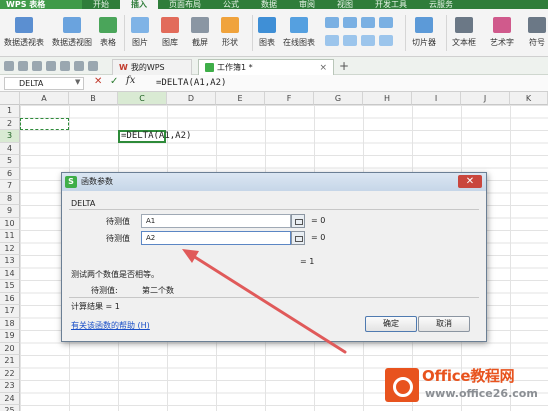  What do you see at coordinates (267, 303) in the screenshot?
I see `arrow-shaft` at bounding box center [267, 303].